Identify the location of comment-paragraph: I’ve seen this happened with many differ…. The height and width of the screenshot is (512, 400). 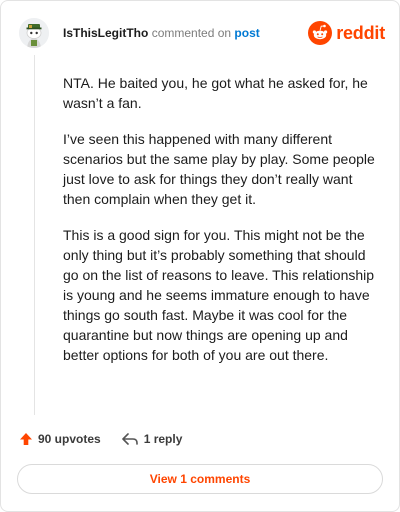
(219, 169).